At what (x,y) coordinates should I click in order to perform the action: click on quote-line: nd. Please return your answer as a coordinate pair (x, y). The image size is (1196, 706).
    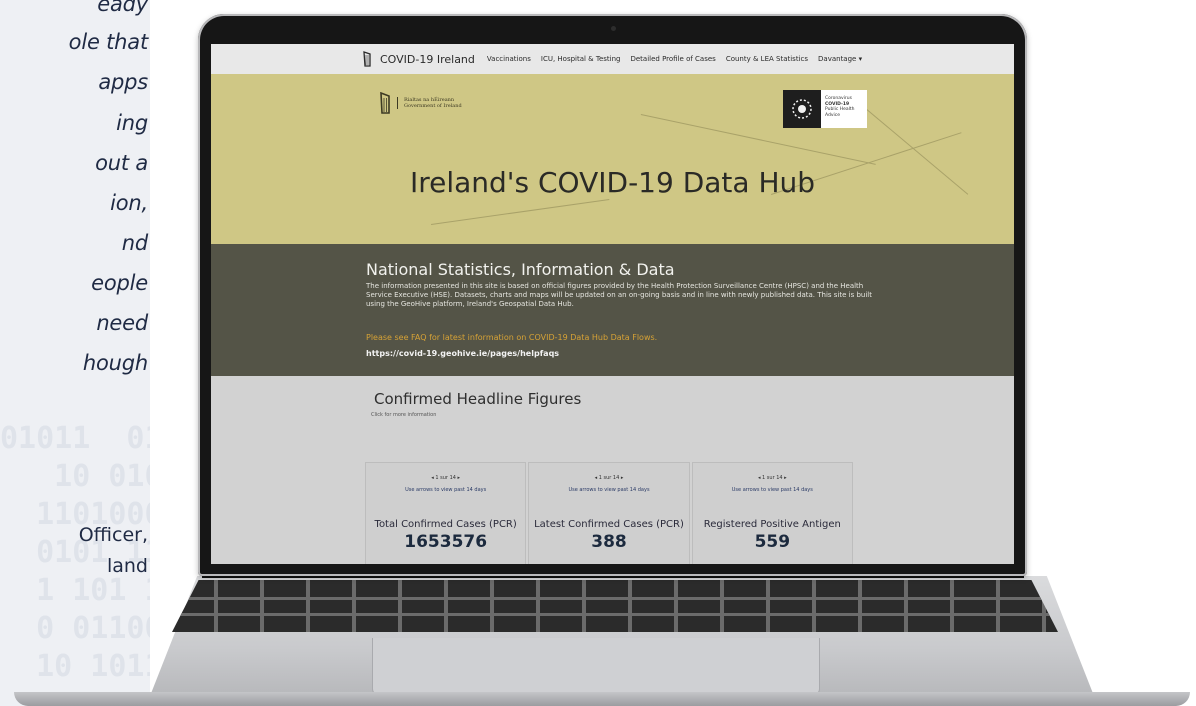
    Looking at the image, I should click on (134, 243).